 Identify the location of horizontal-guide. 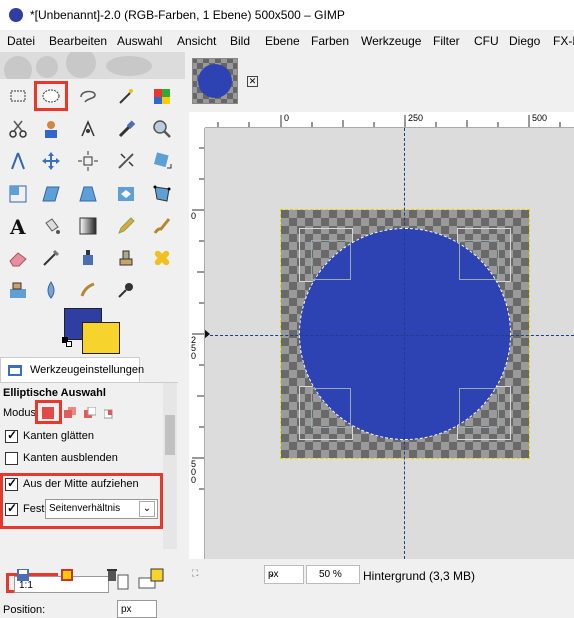
(389, 335).